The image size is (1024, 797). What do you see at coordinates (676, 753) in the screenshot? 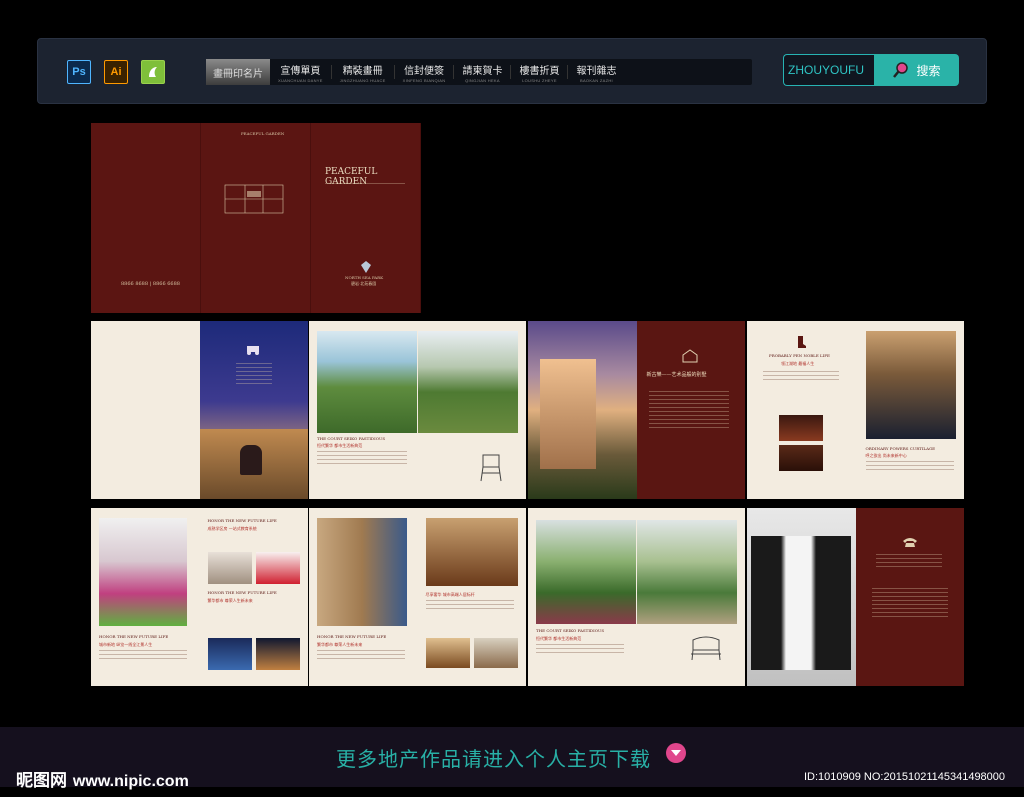
I see `chevron-down-icon` at bounding box center [676, 753].